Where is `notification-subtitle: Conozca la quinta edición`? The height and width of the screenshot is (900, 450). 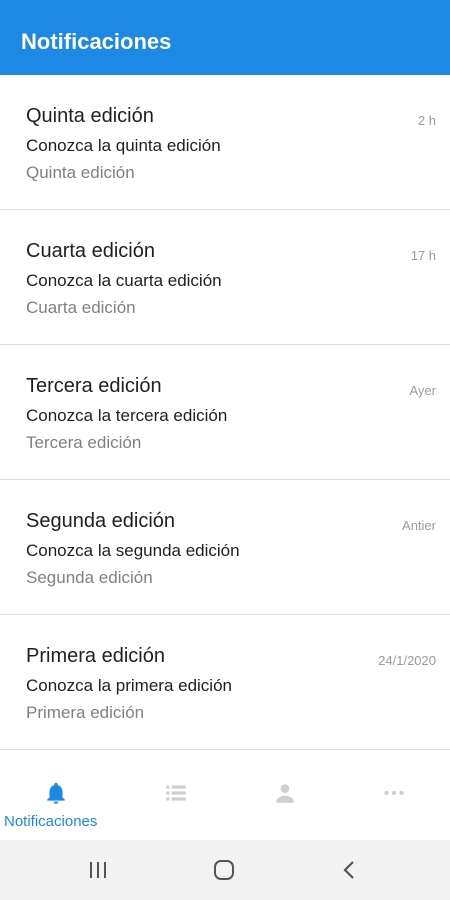
notification-subtitle: Conozca la quinta edición is located at coordinates (123, 145).